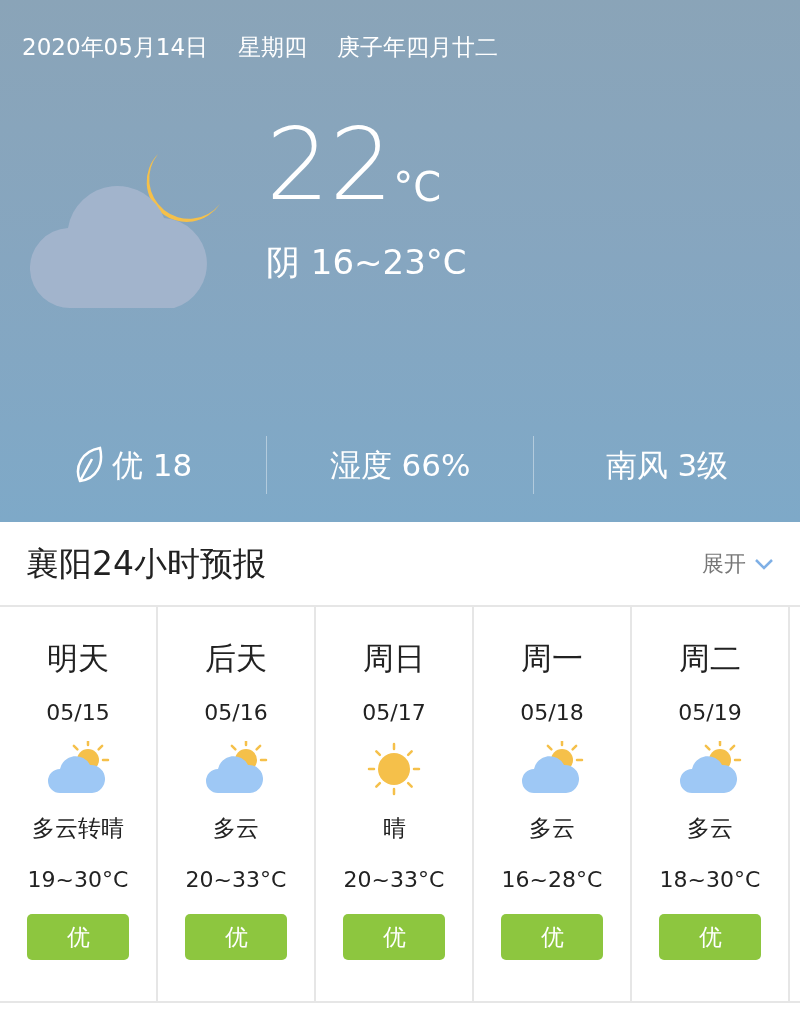 This screenshot has height=1011, width=800. Describe the element at coordinates (236, 658) in the screenshot. I see `day-name: 后天` at that location.